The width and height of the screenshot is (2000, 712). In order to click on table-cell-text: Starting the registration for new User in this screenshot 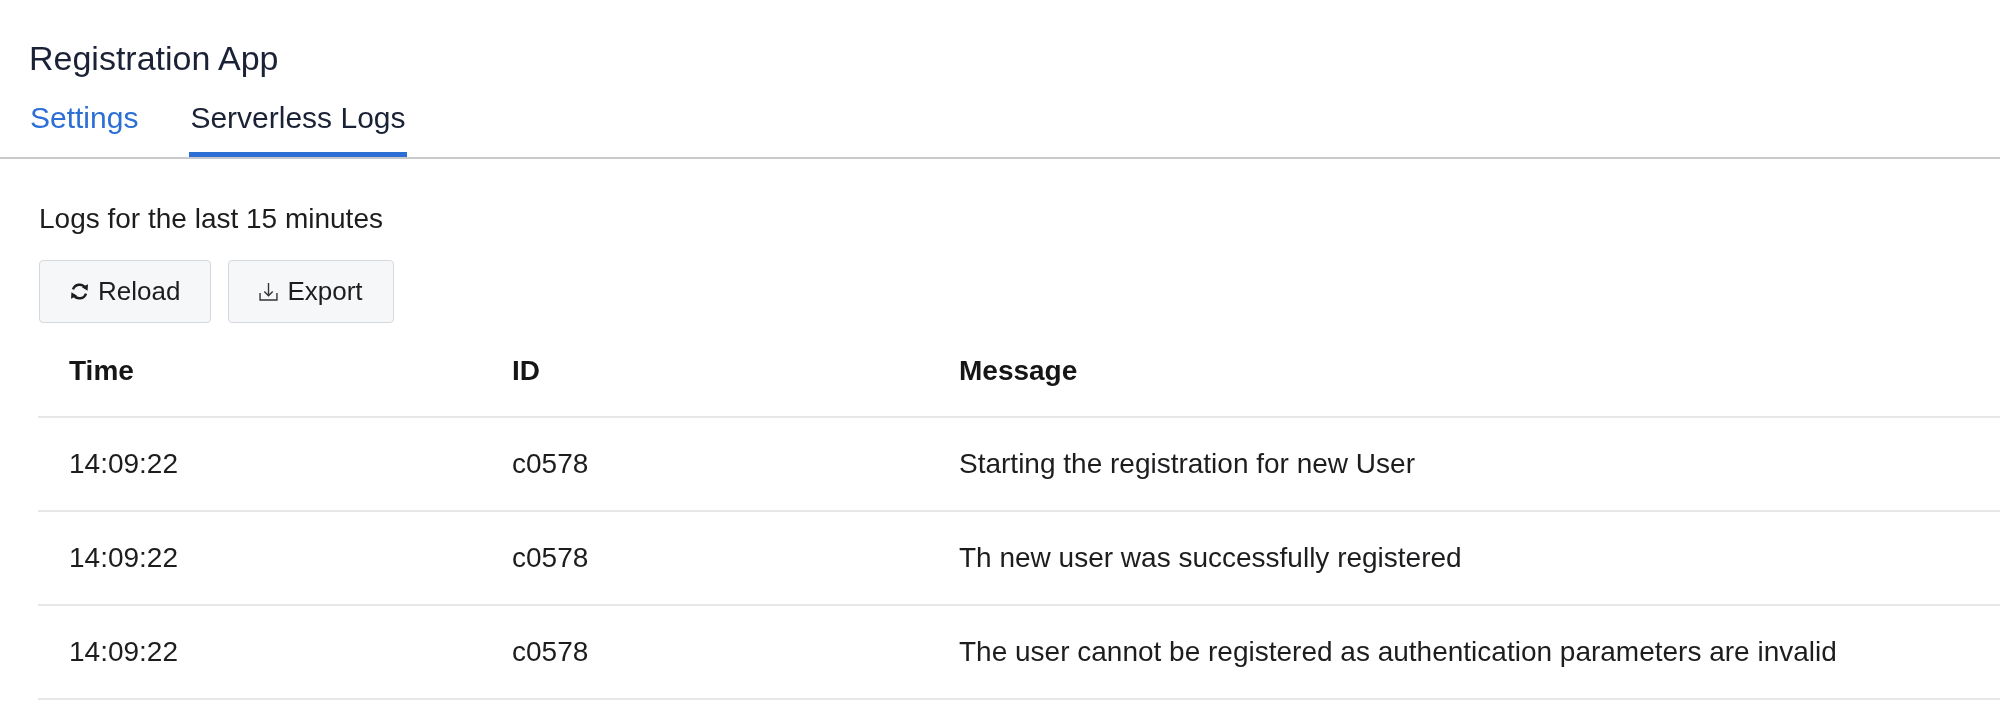, I will do `click(1186, 464)`.